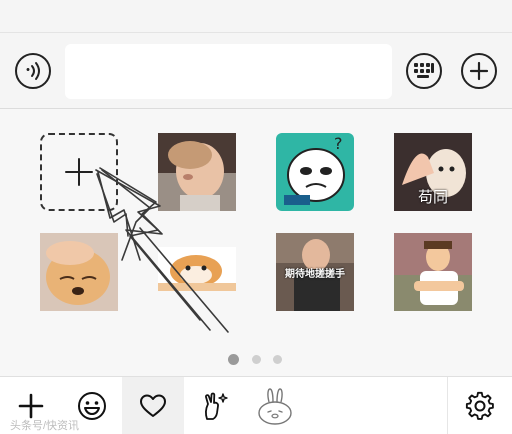 The width and height of the screenshot is (512, 434). Describe the element at coordinates (432, 197) in the screenshot. I see `sticker-caption: 苟同` at that location.